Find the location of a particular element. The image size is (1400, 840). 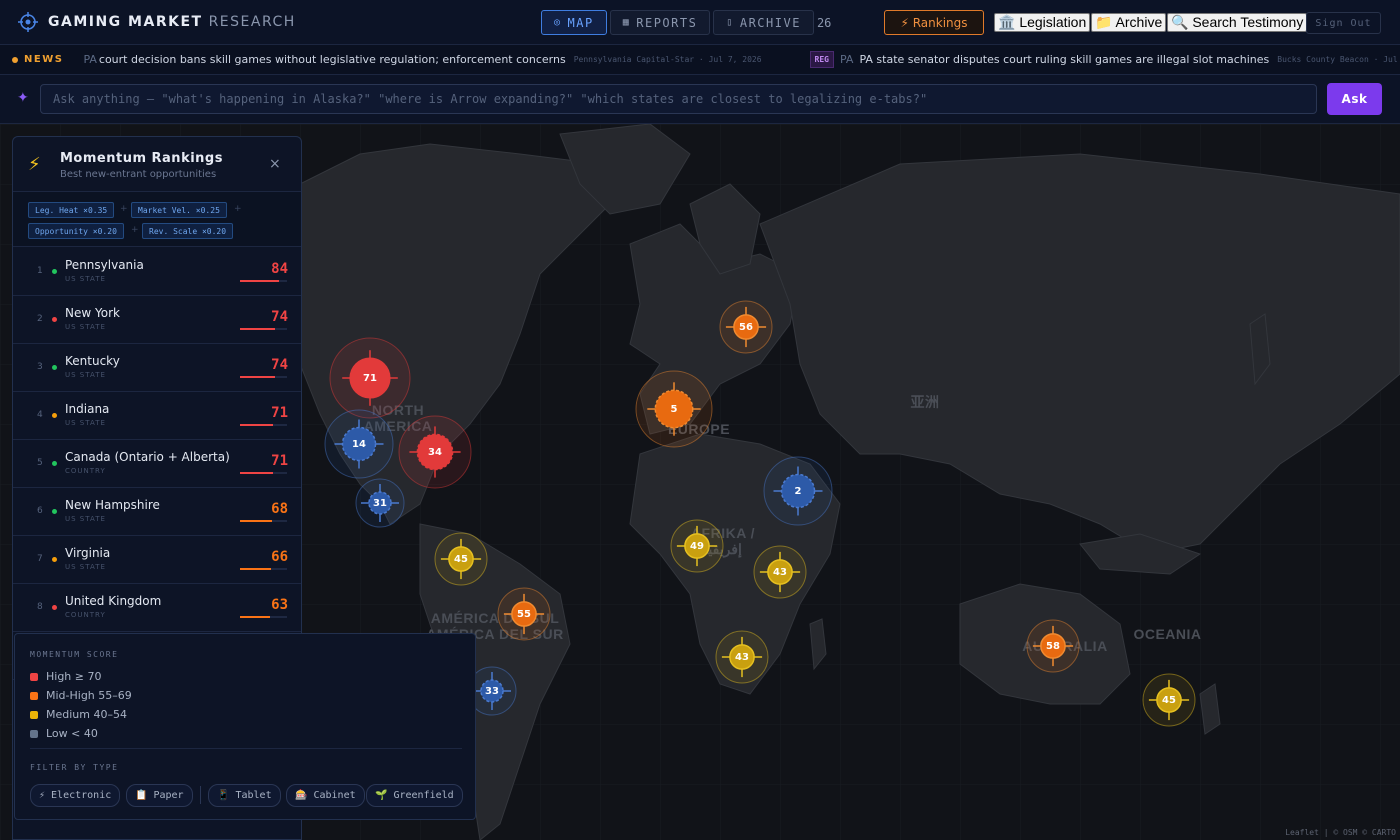

ask-button: Ask is located at coordinates (1354, 99).